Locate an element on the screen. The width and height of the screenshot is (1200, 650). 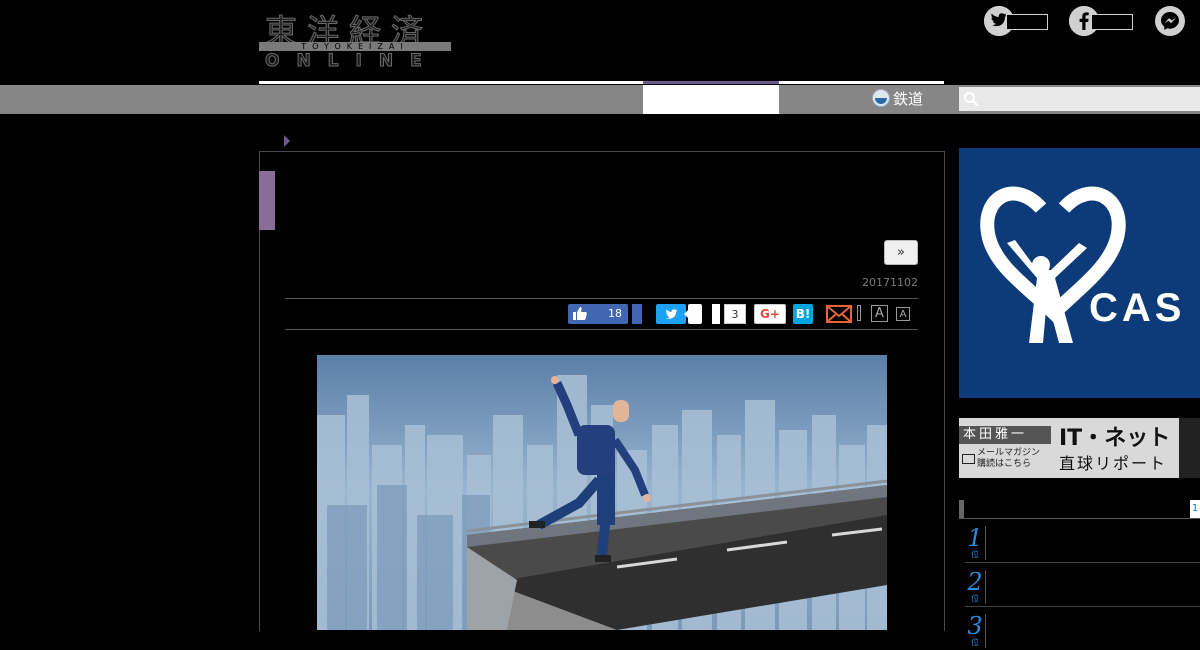
nav-active-tab is located at coordinates (711, 99).